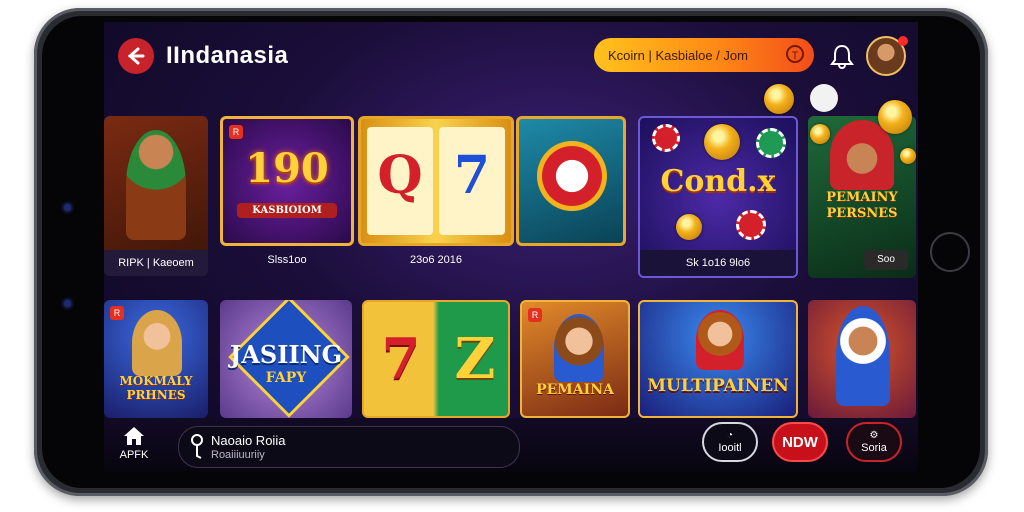  I want to click on home-nav-label: APFK, so click(134, 455).